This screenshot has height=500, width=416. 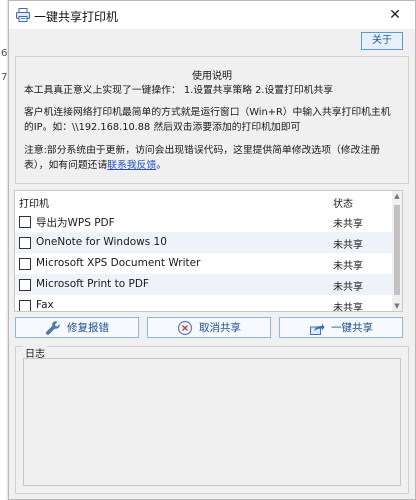 I want to click on close-button: ✕, so click(x=395, y=15).